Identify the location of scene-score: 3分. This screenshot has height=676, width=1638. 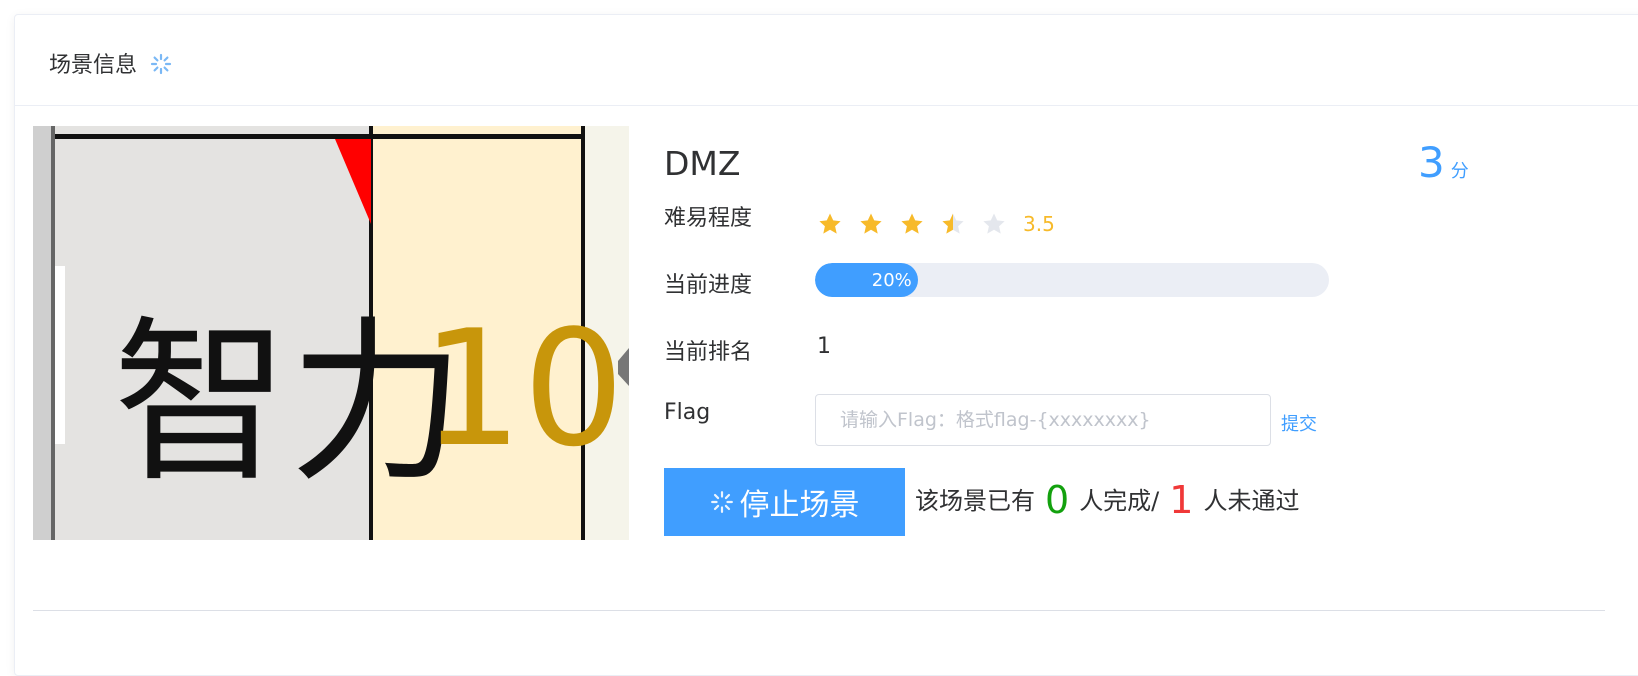
(1443, 162).